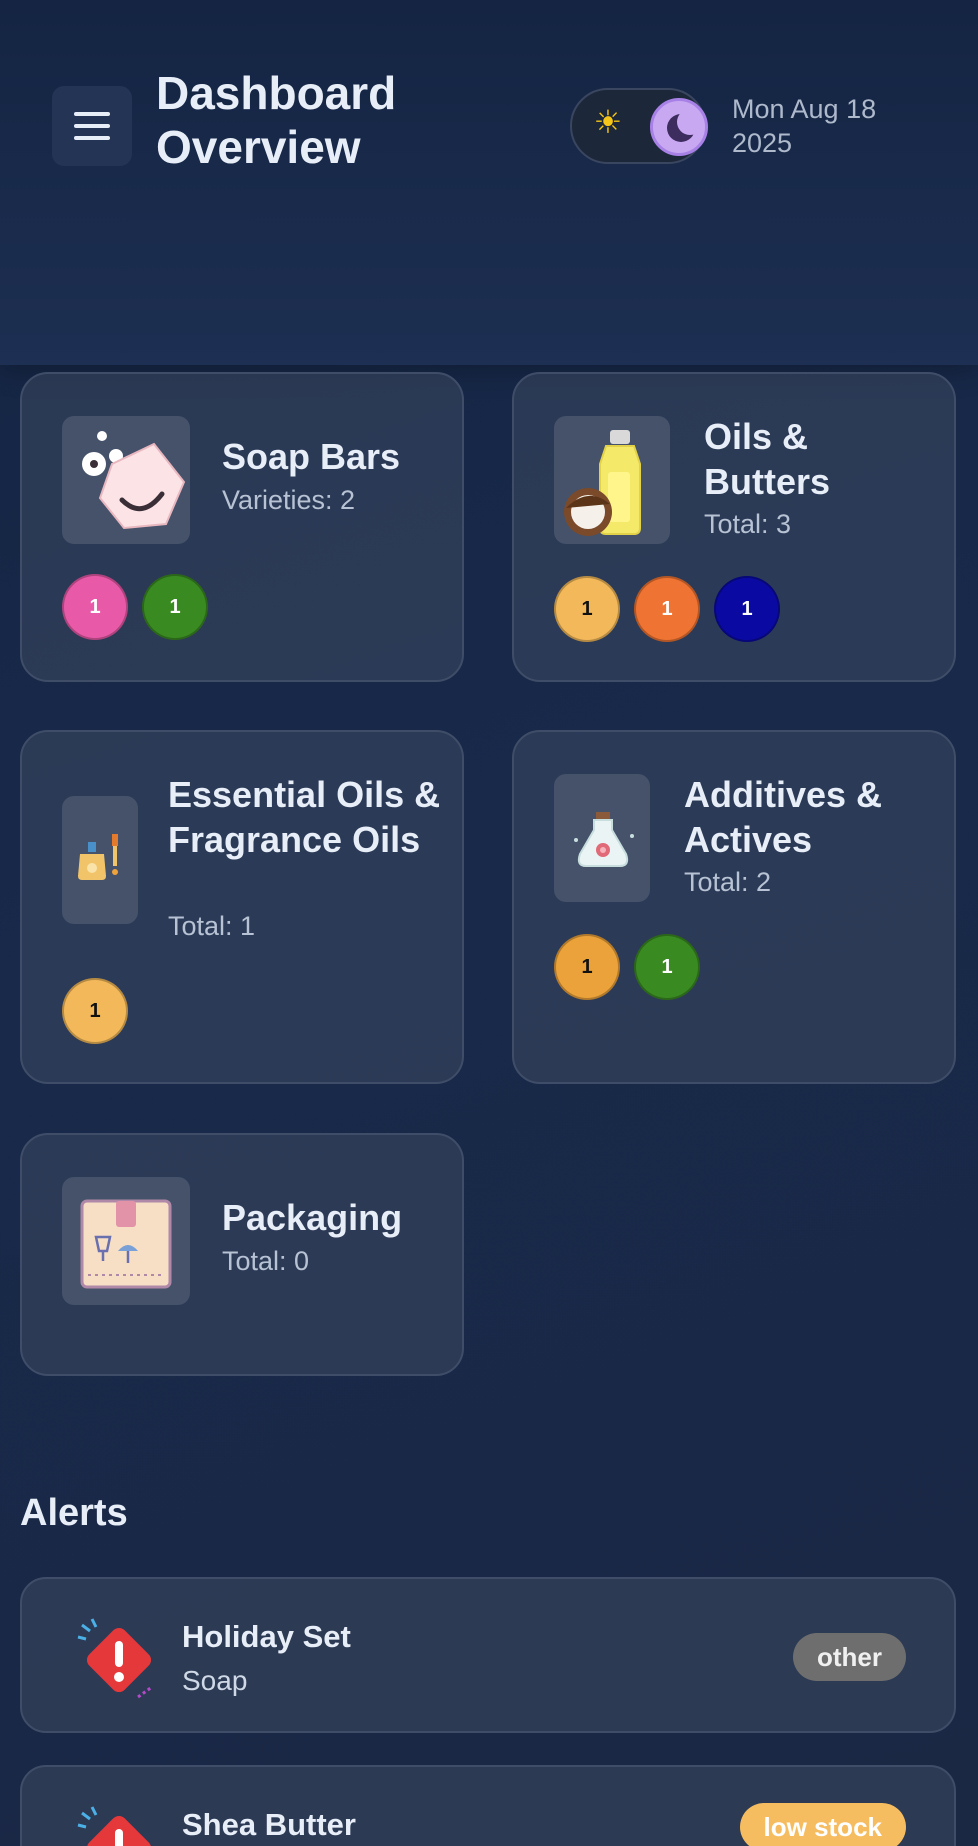 Image resolution: width=978 pixels, height=1846 pixels. Describe the element at coordinates (74, 1513) in the screenshot. I see `alerts-heading: Alerts` at that location.